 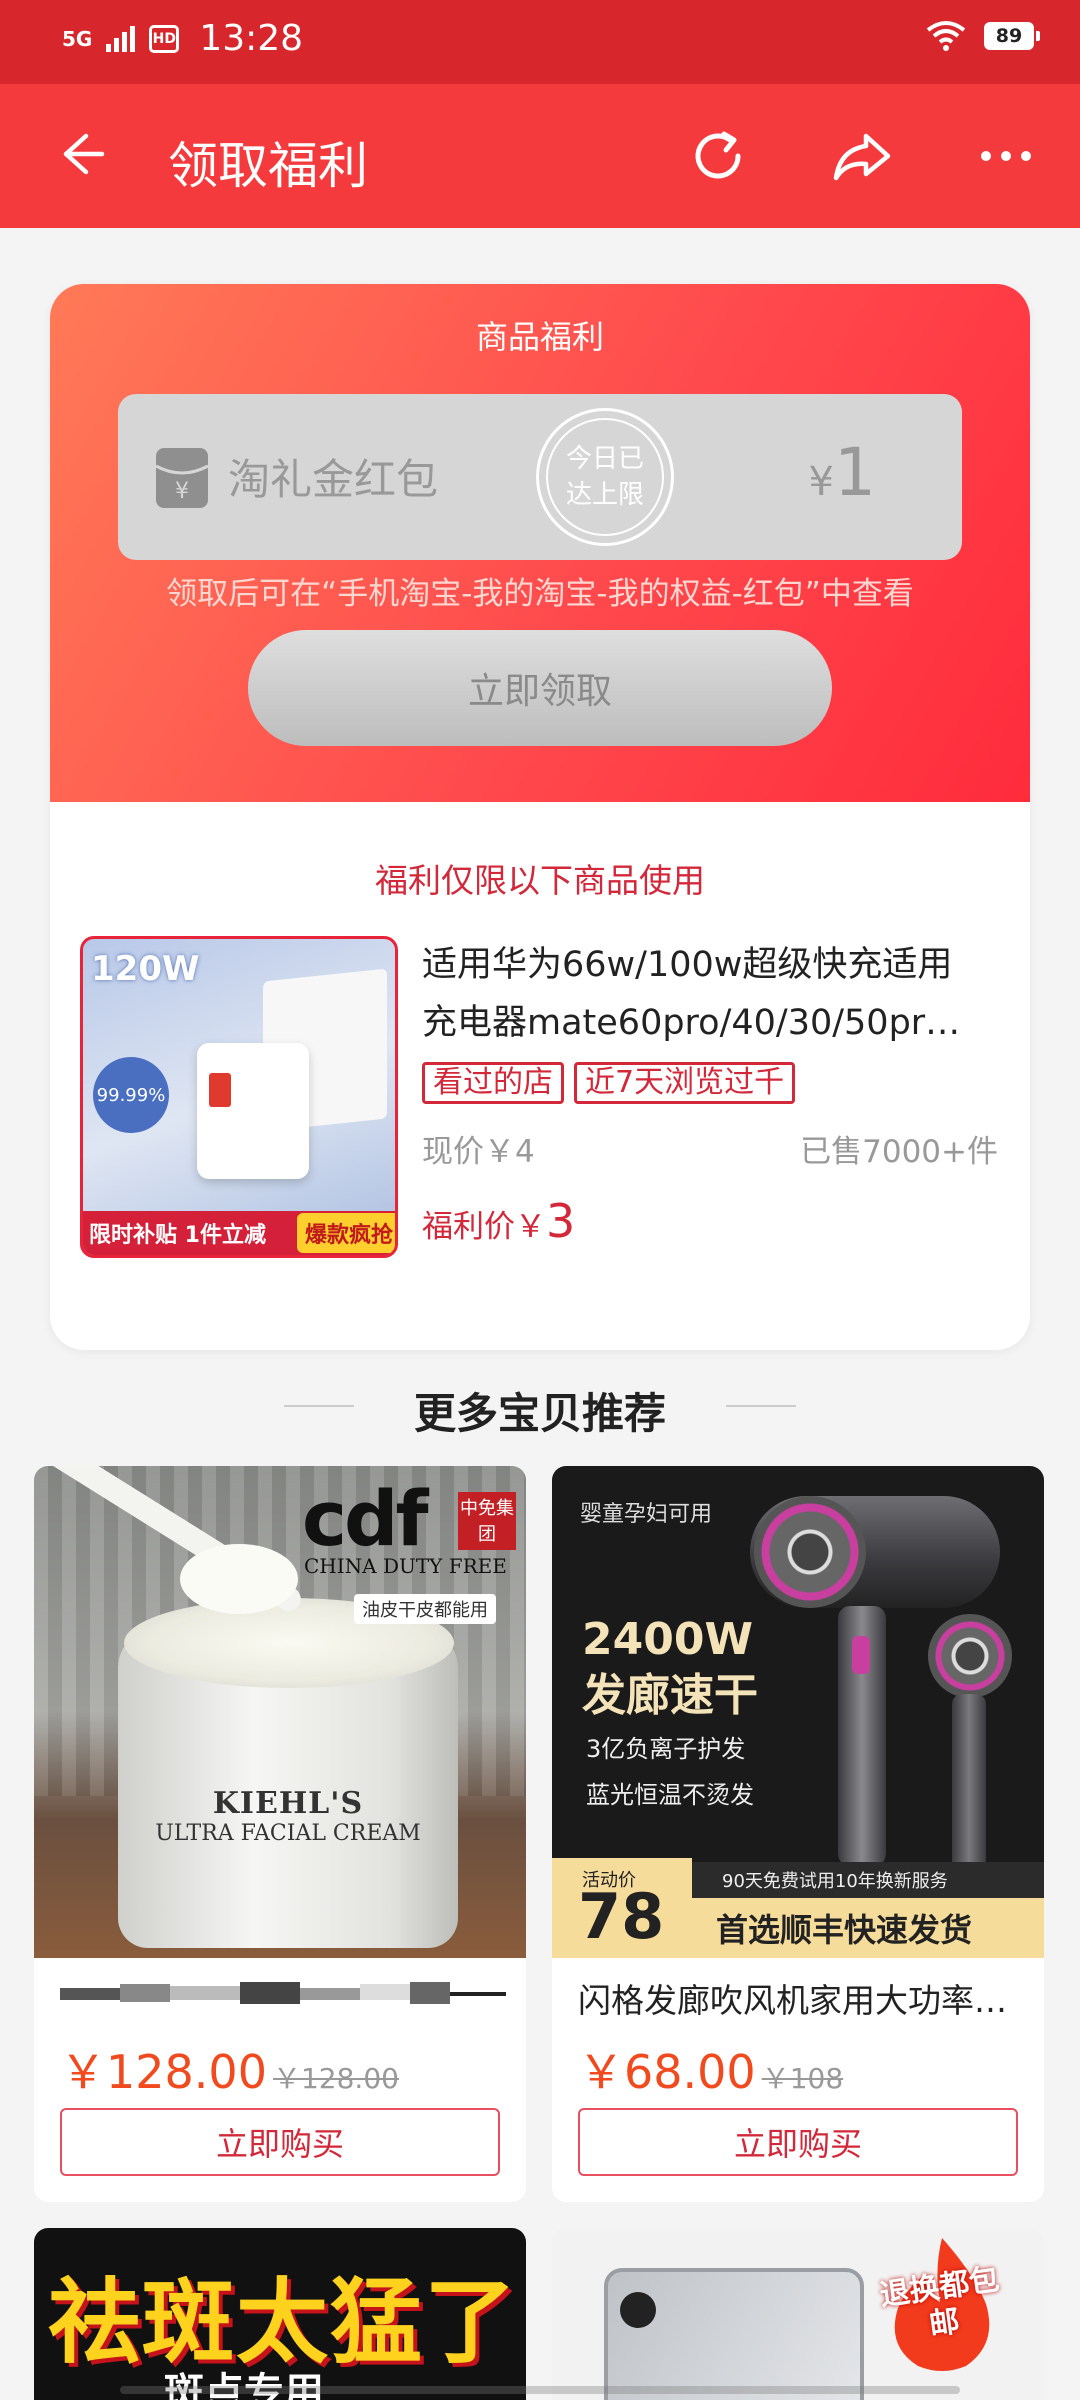 What do you see at coordinates (288, 1833) in the screenshot?
I see `jar-product-name: ULTRA FACIAL CREAM` at bounding box center [288, 1833].